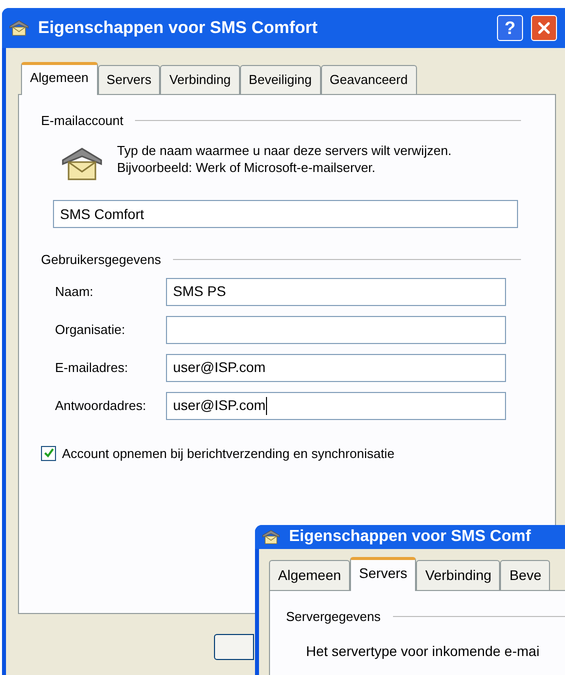 The width and height of the screenshot is (565, 675). What do you see at coordinates (91, 367) in the screenshot?
I see `field-label: E-mailadres:` at bounding box center [91, 367].